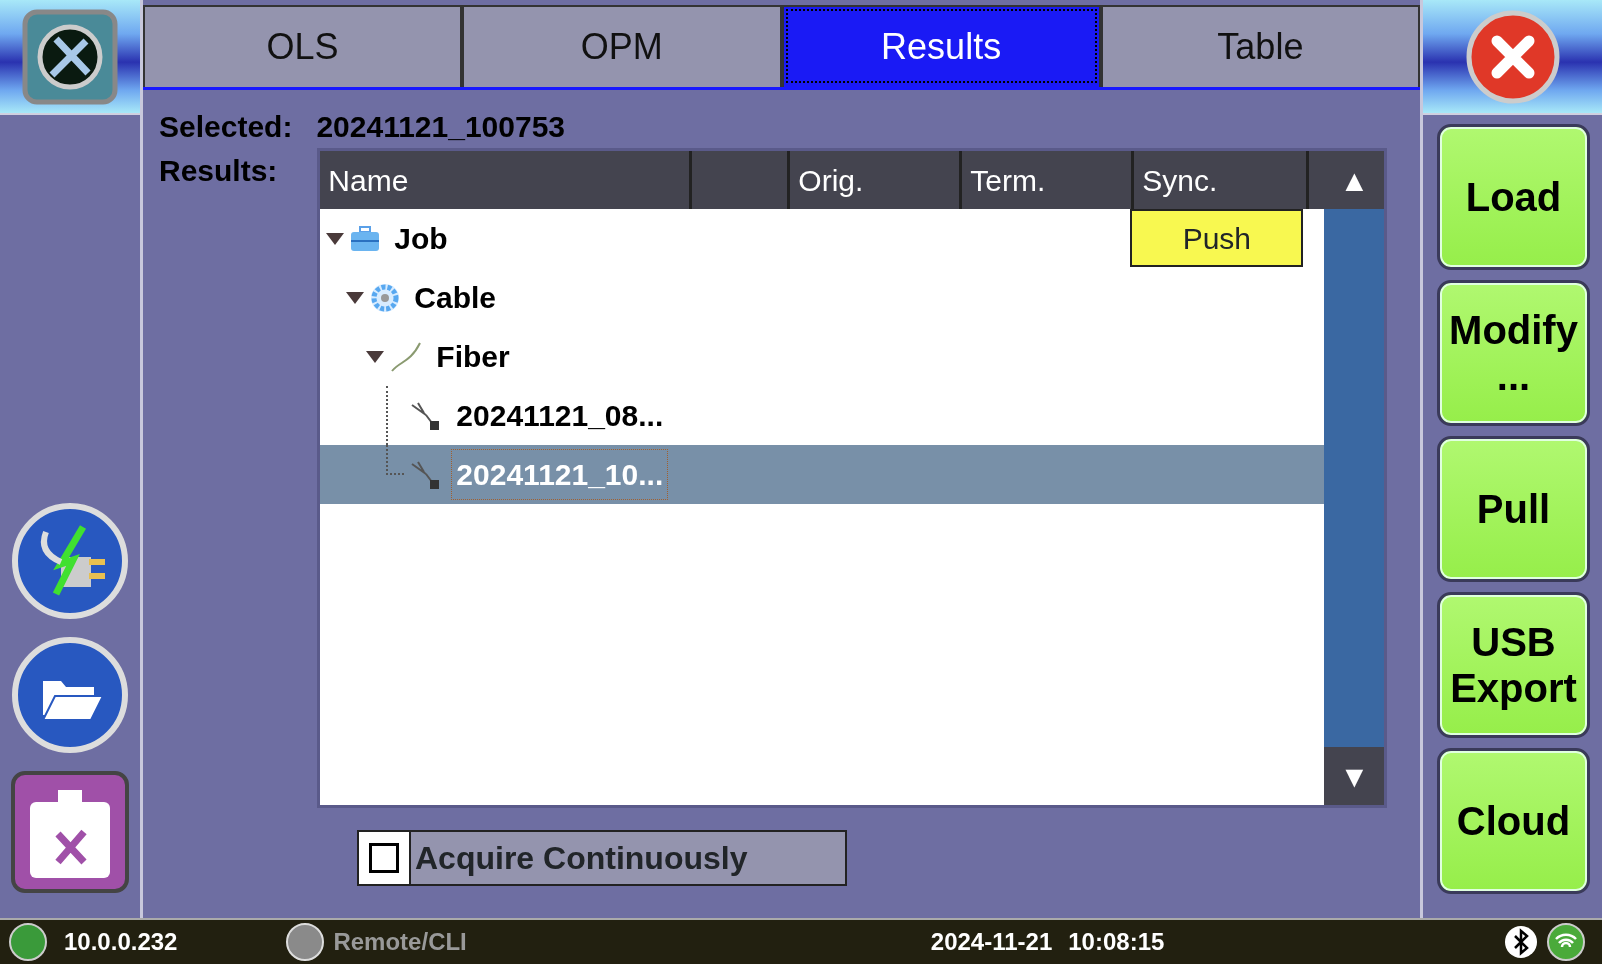  I want to click on tools-button, so click(70, 56).